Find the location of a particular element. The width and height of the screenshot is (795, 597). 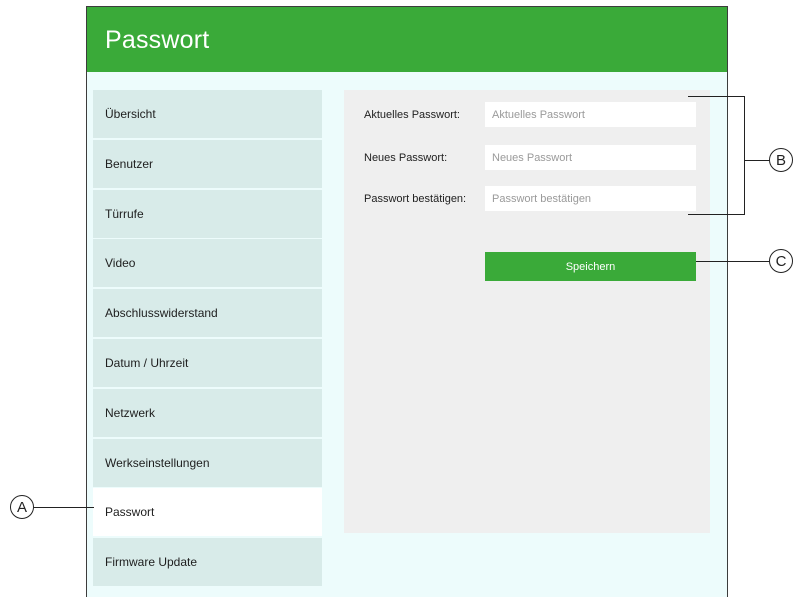

callout-a-line is located at coordinates (64, 508).